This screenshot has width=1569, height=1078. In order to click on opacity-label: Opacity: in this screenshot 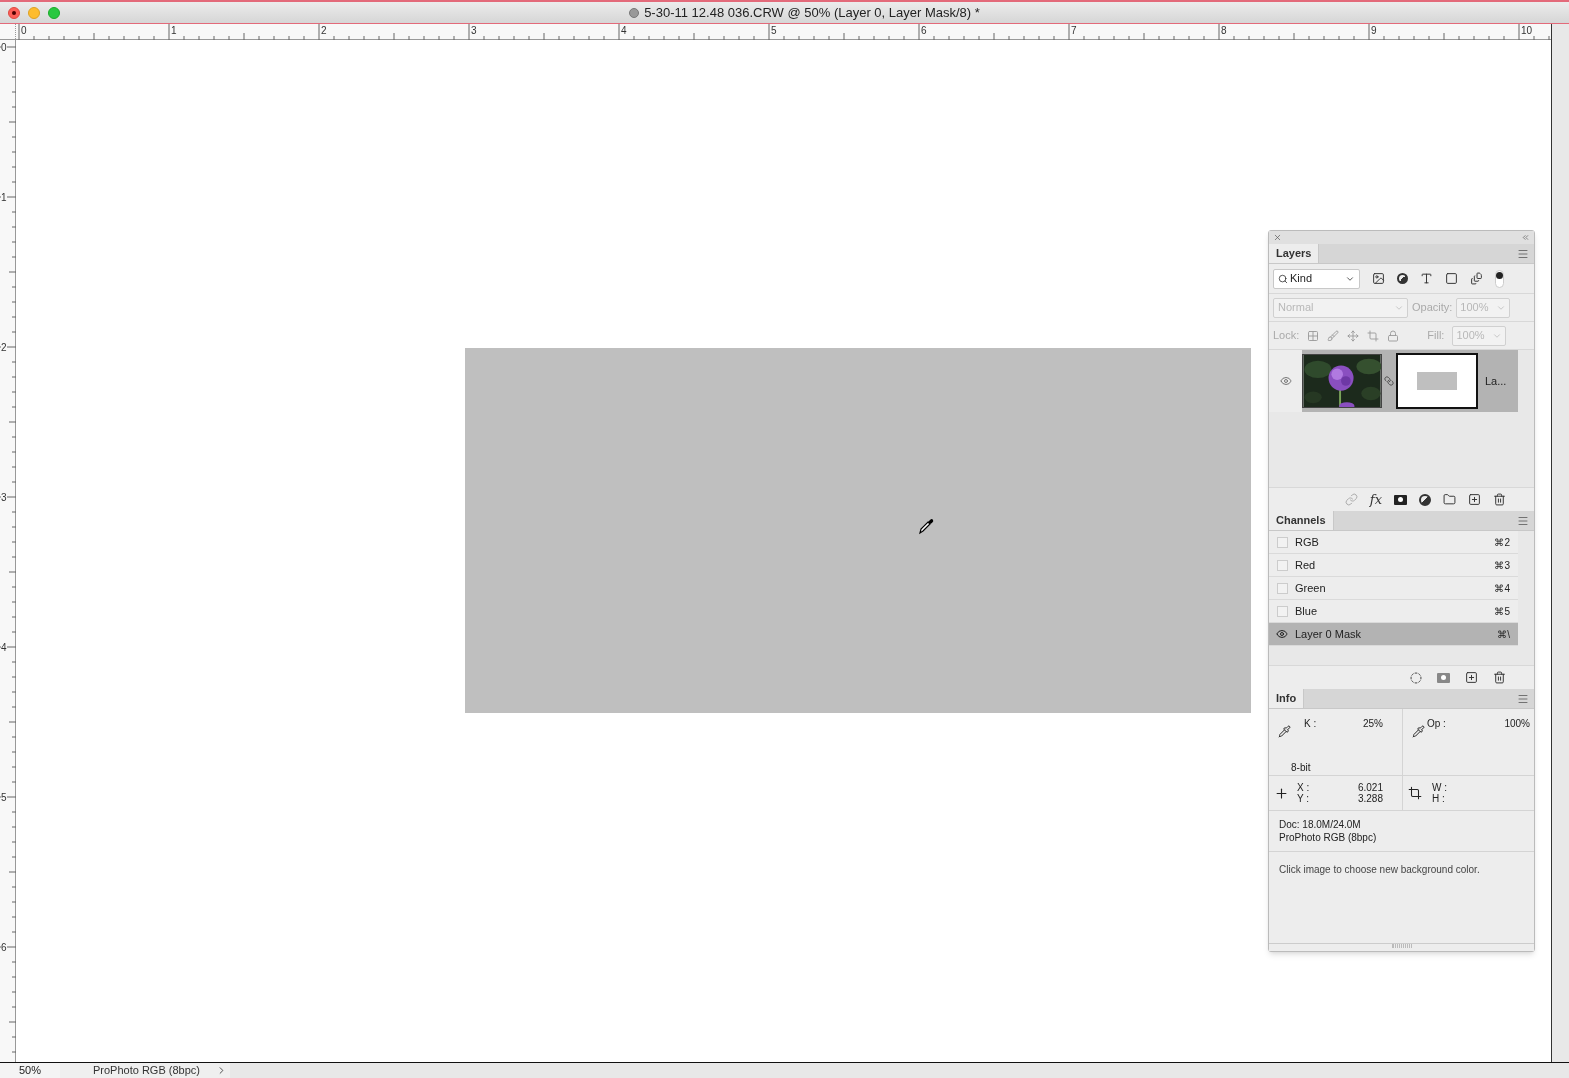, I will do `click(1432, 308)`.